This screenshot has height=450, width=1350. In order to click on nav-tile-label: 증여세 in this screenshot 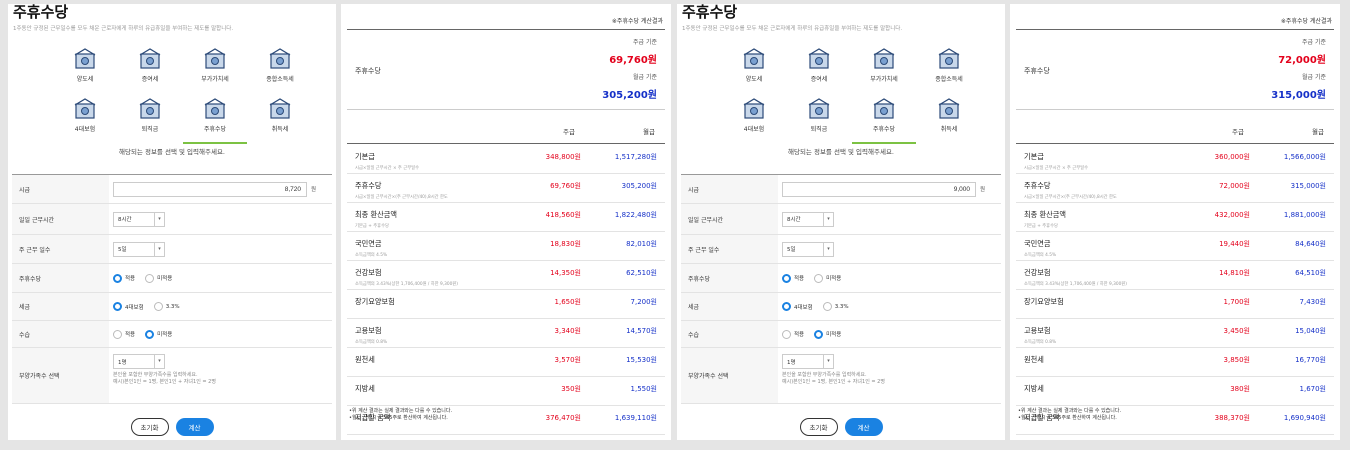, I will do `click(819, 79)`.